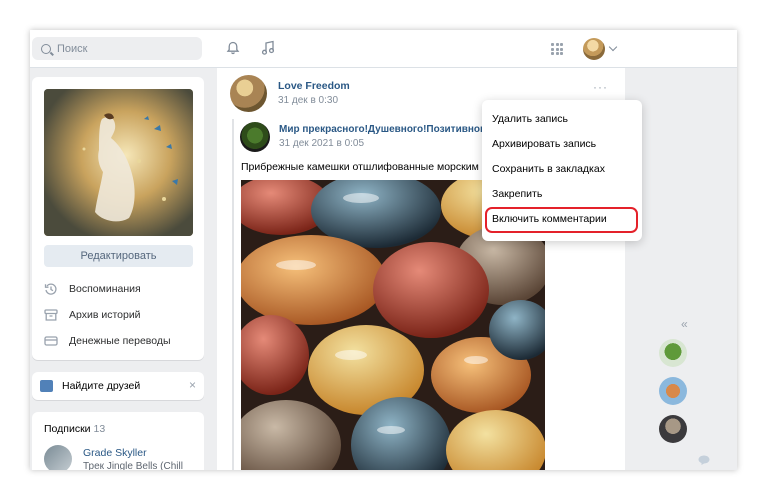 The image size is (768, 503). I want to click on chat-bubble-icon, so click(704, 460).